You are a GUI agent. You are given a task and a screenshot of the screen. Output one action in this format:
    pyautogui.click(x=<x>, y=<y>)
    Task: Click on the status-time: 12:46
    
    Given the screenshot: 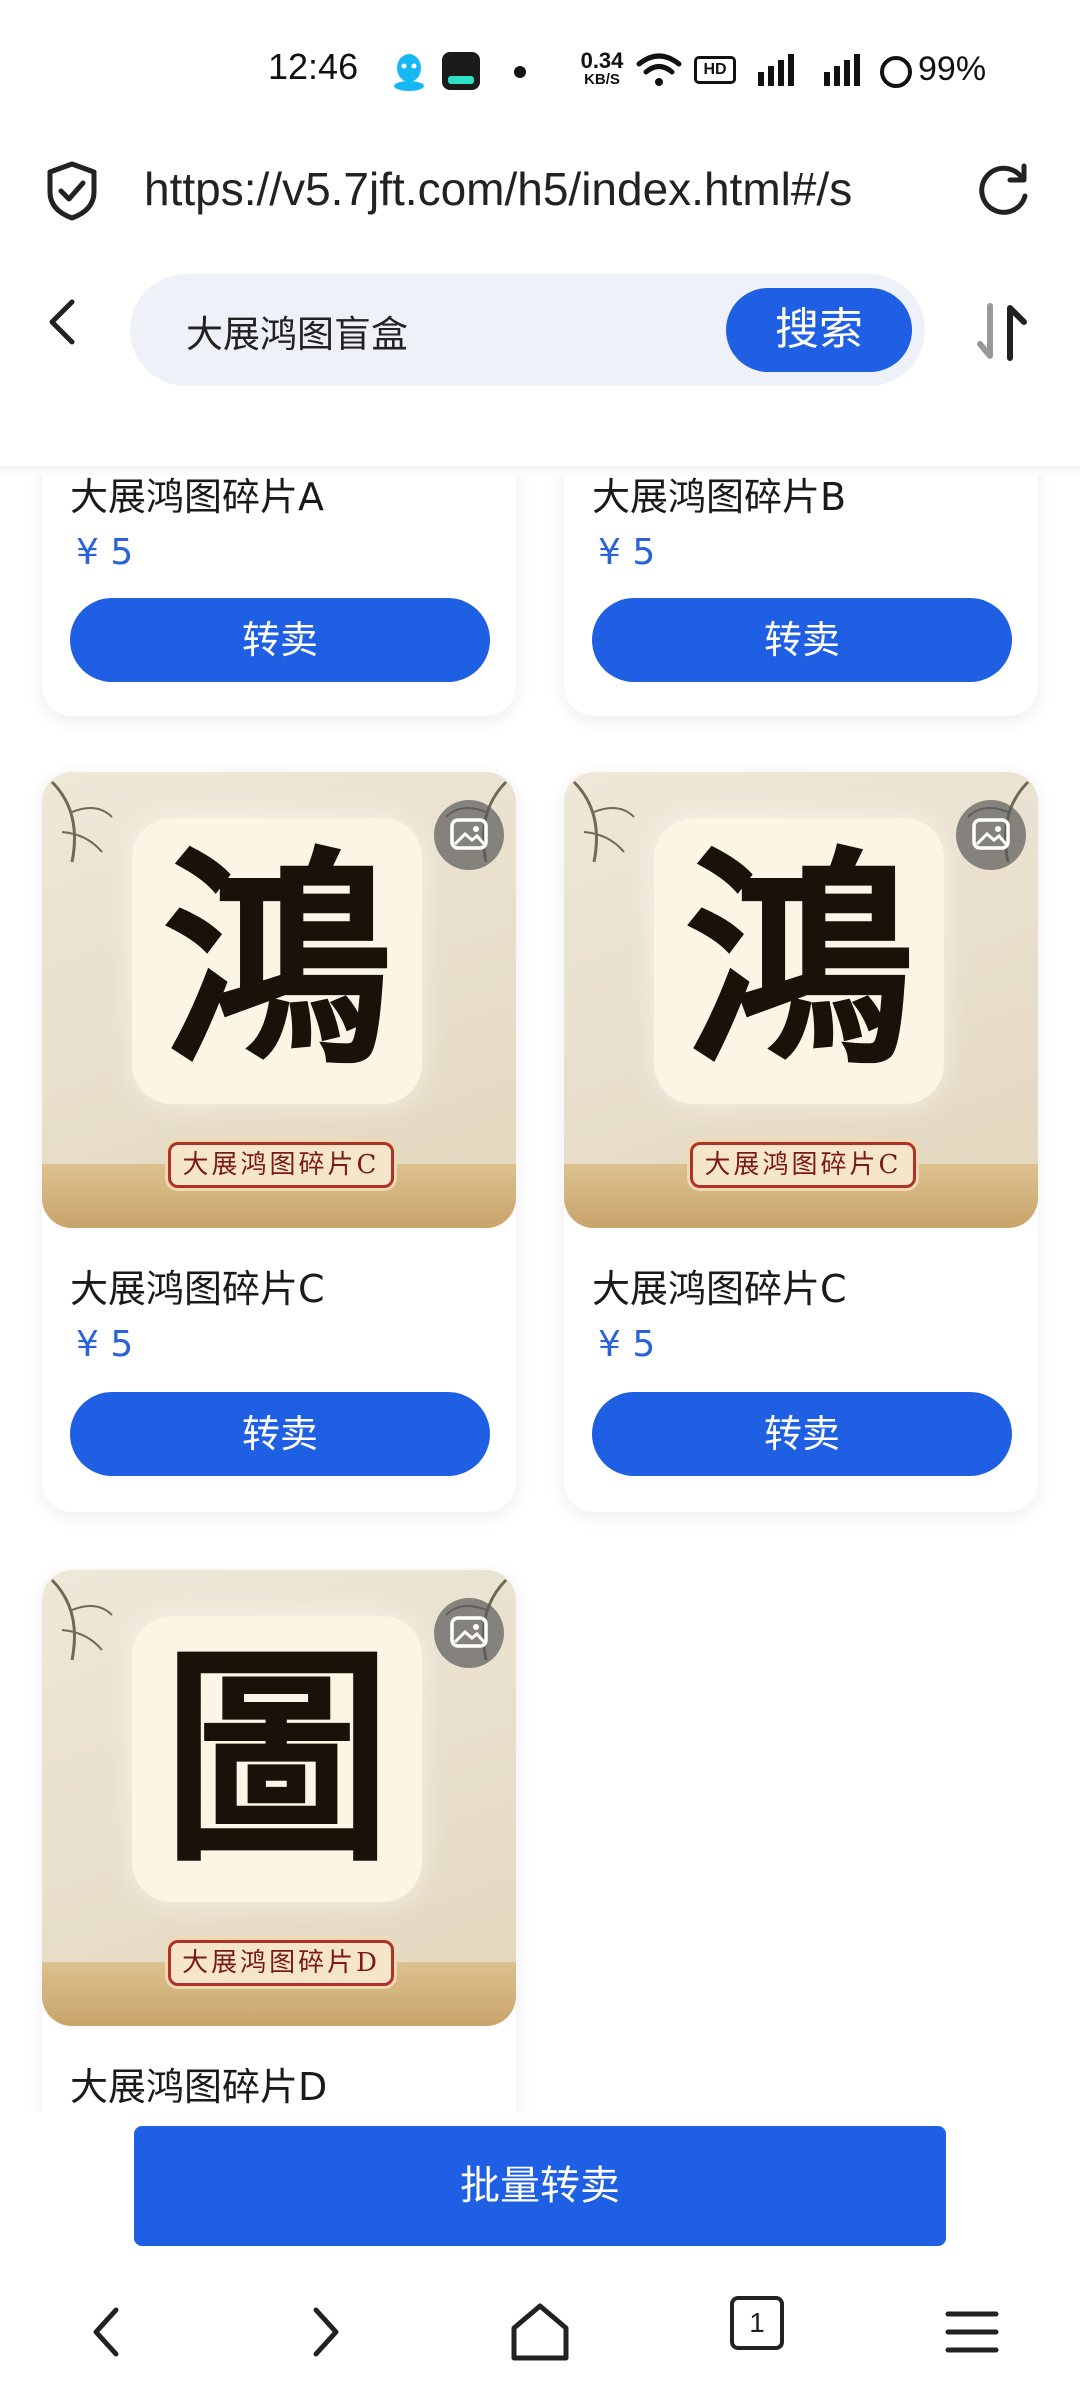 What is the action you would take?
    pyautogui.click(x=313, y=66)
    